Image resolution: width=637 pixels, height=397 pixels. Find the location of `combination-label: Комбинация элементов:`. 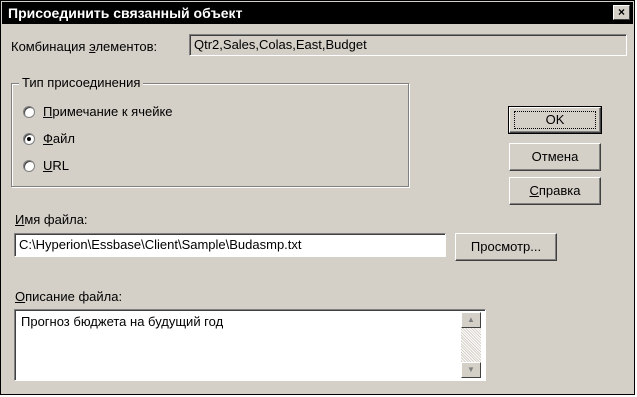

combination-label: Комбинация элементов: is located at coordinates (84, 46).